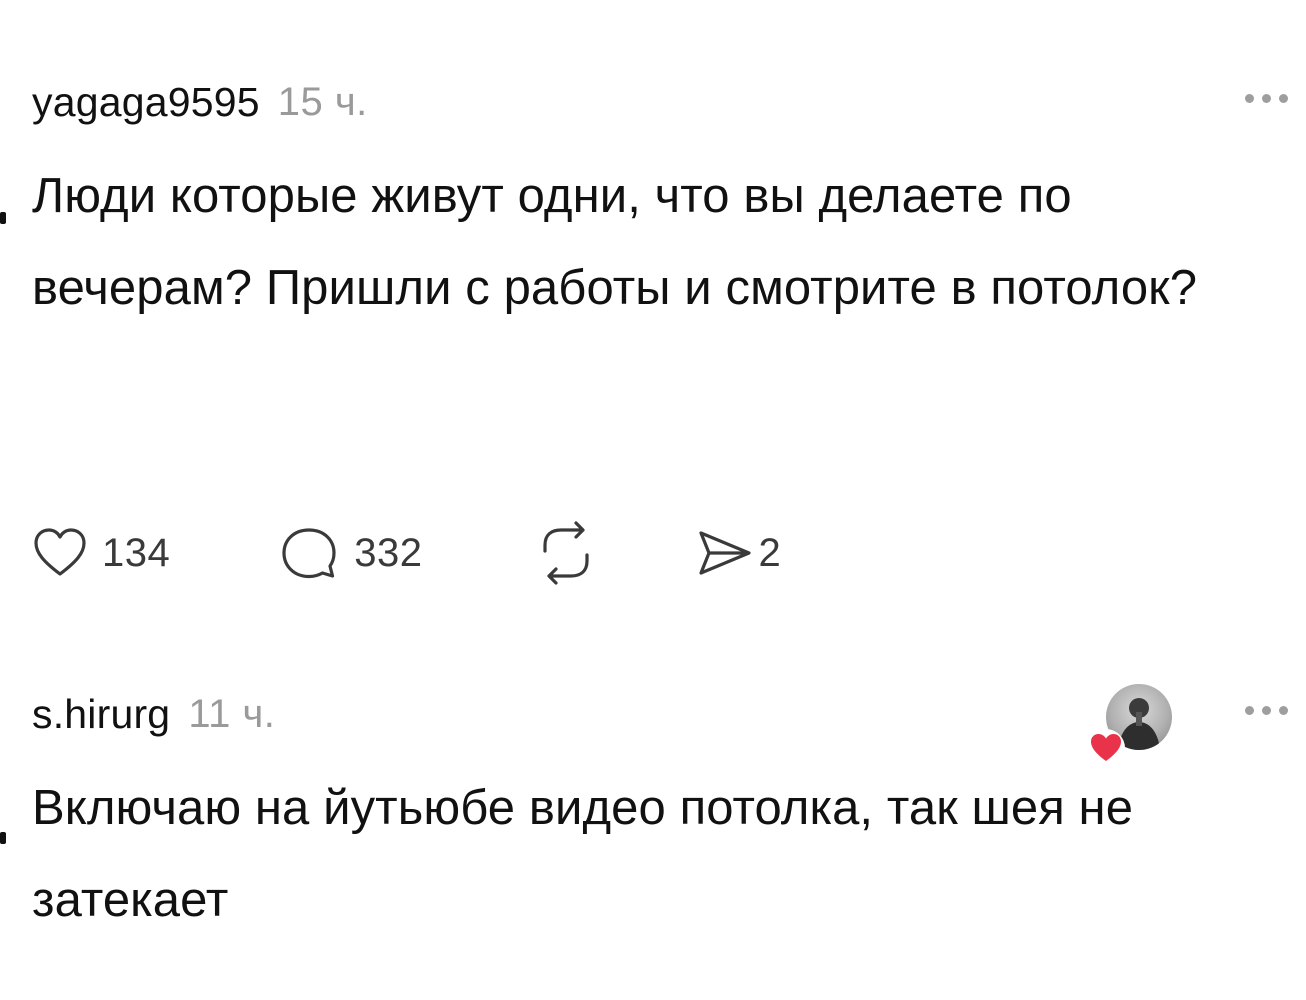 The height and width of the screenshot is (1000, 1306). What do you see at coordinates (350, 553) in the screenshot?
I see `comment-button: 332` at bounding box center [350, 553].